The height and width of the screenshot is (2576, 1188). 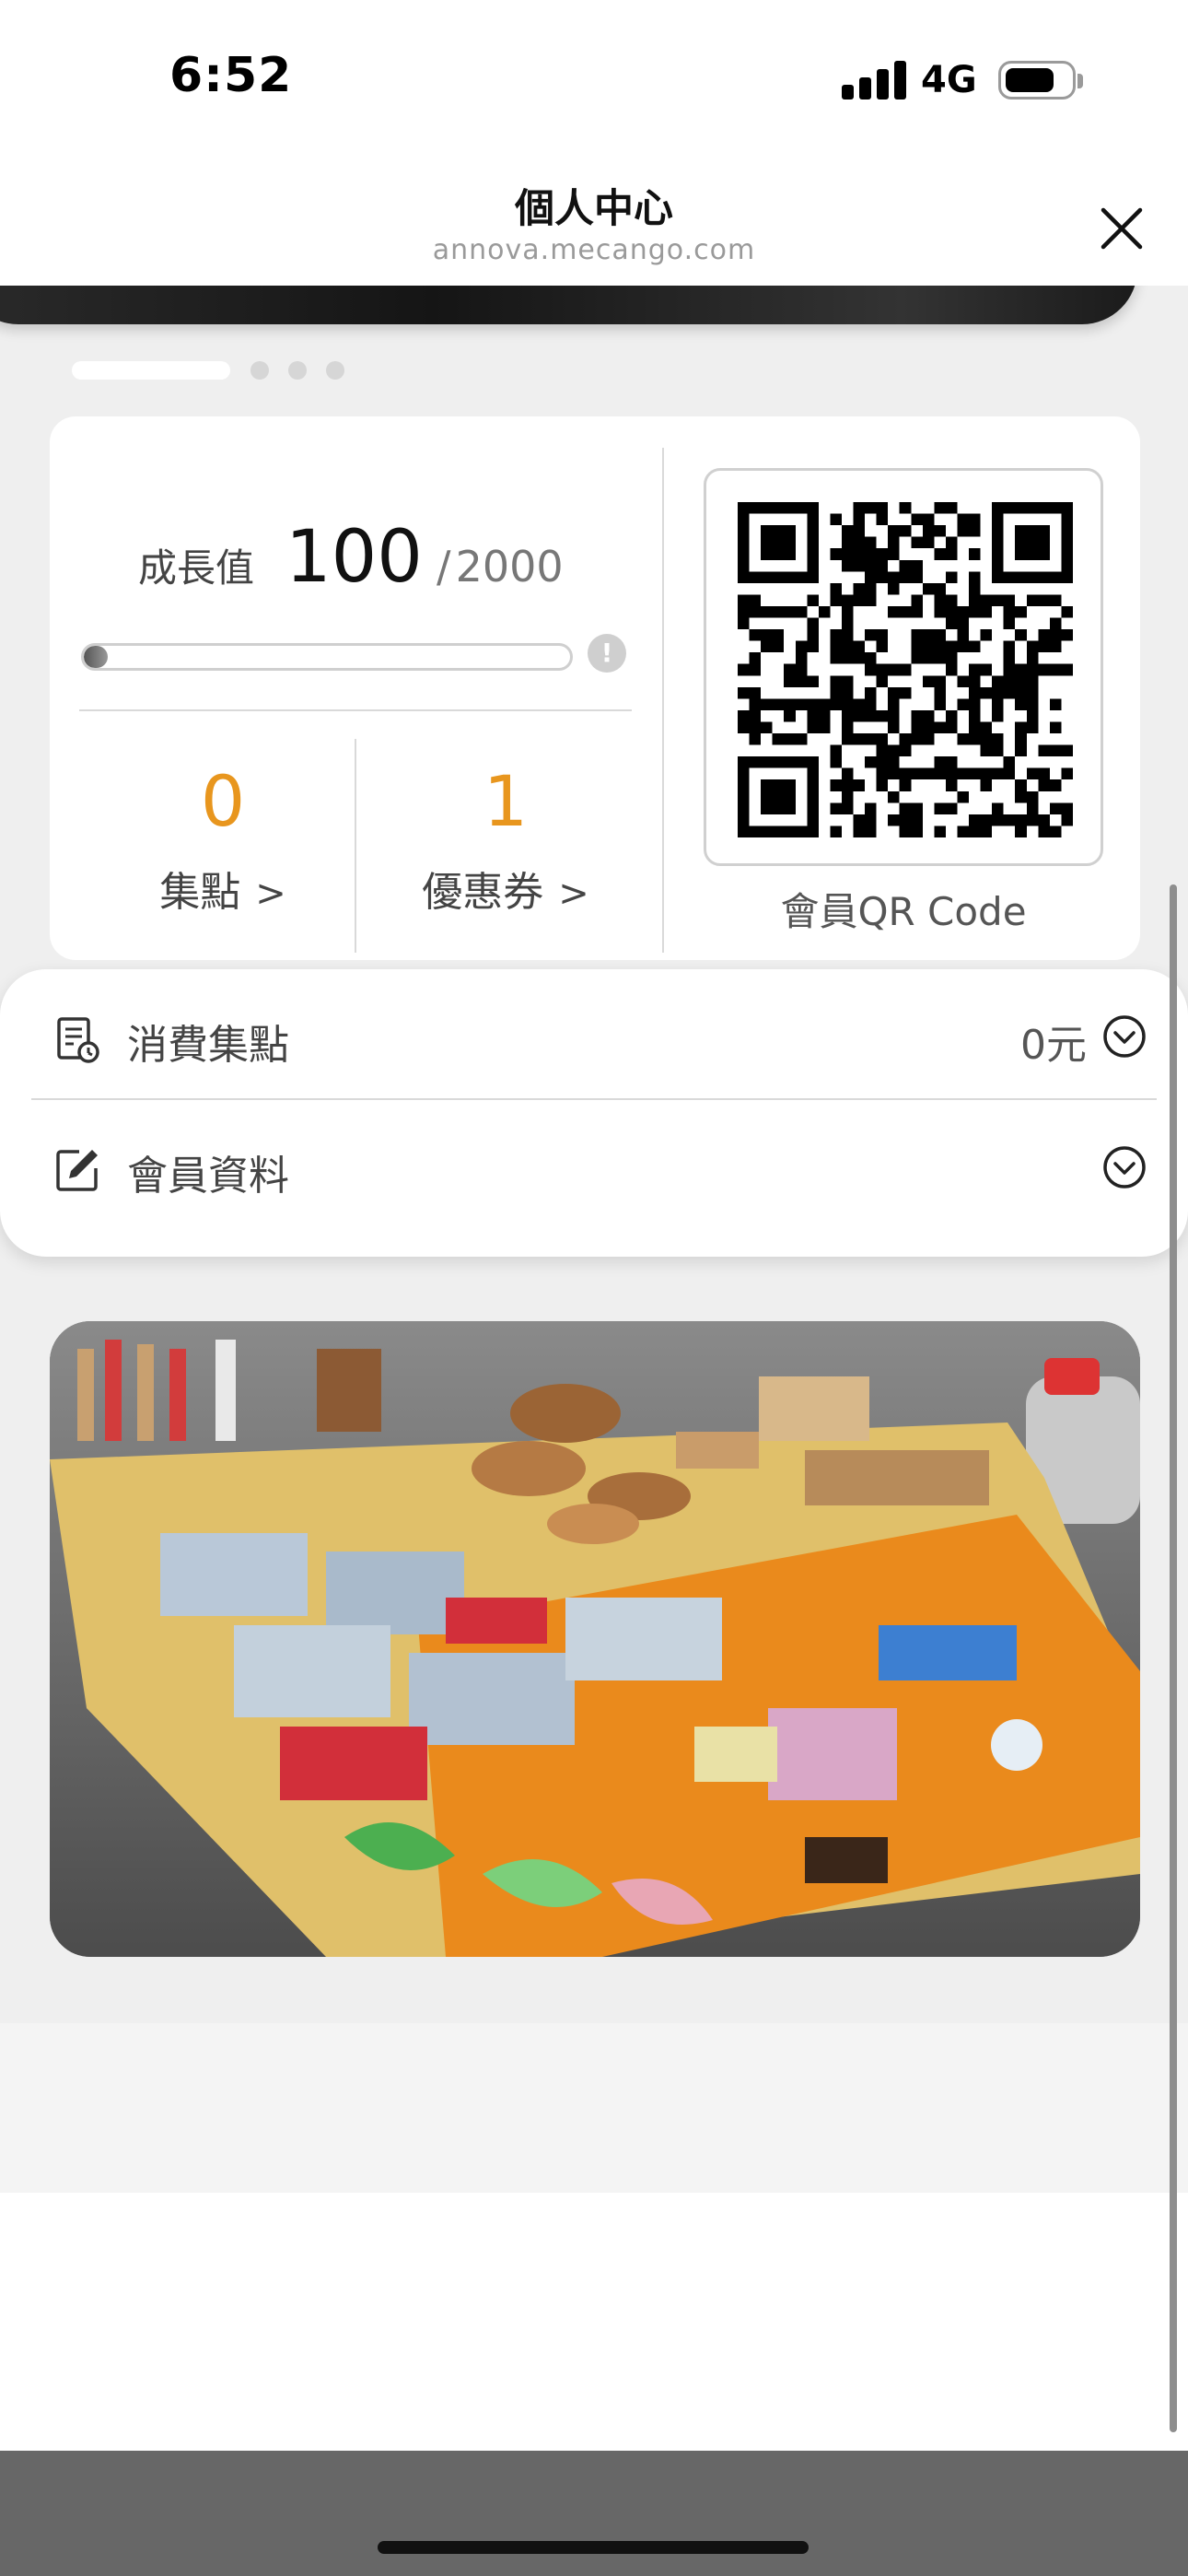 I want to click on coupons-label: 優惠券, so click(x=483, y=892).